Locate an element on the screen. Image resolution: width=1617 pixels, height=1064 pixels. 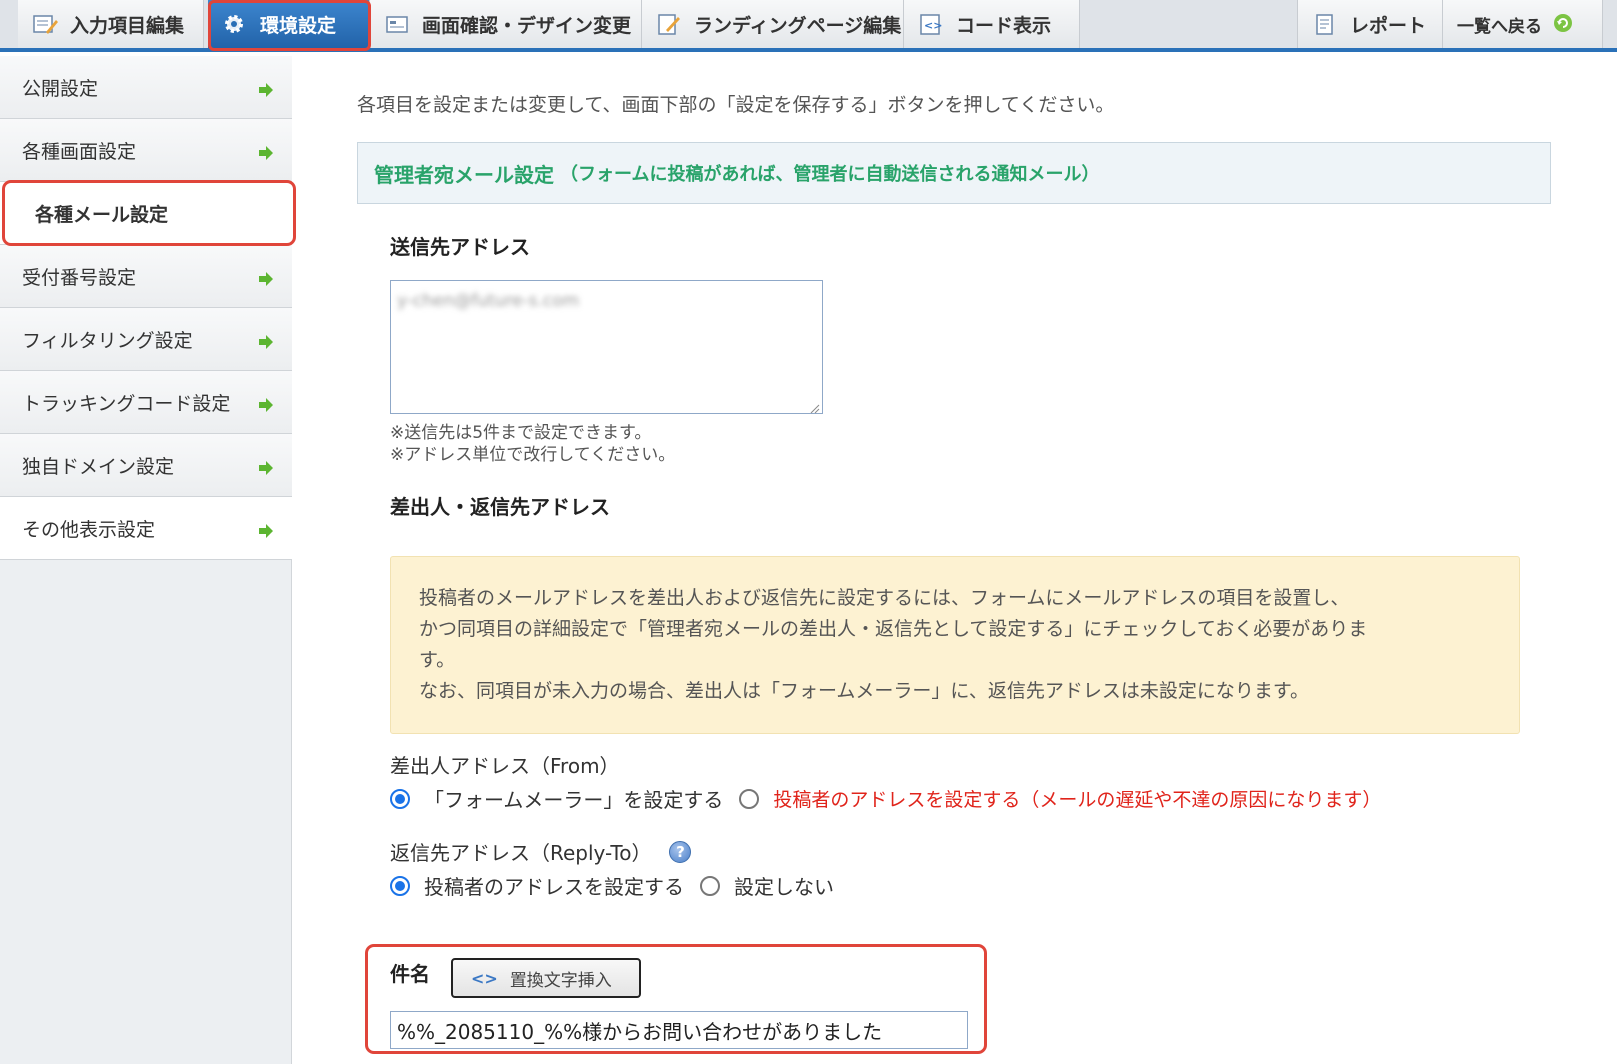
sidebar-item-label: トラッキングコード設定 is located at coordinates (126, 403).